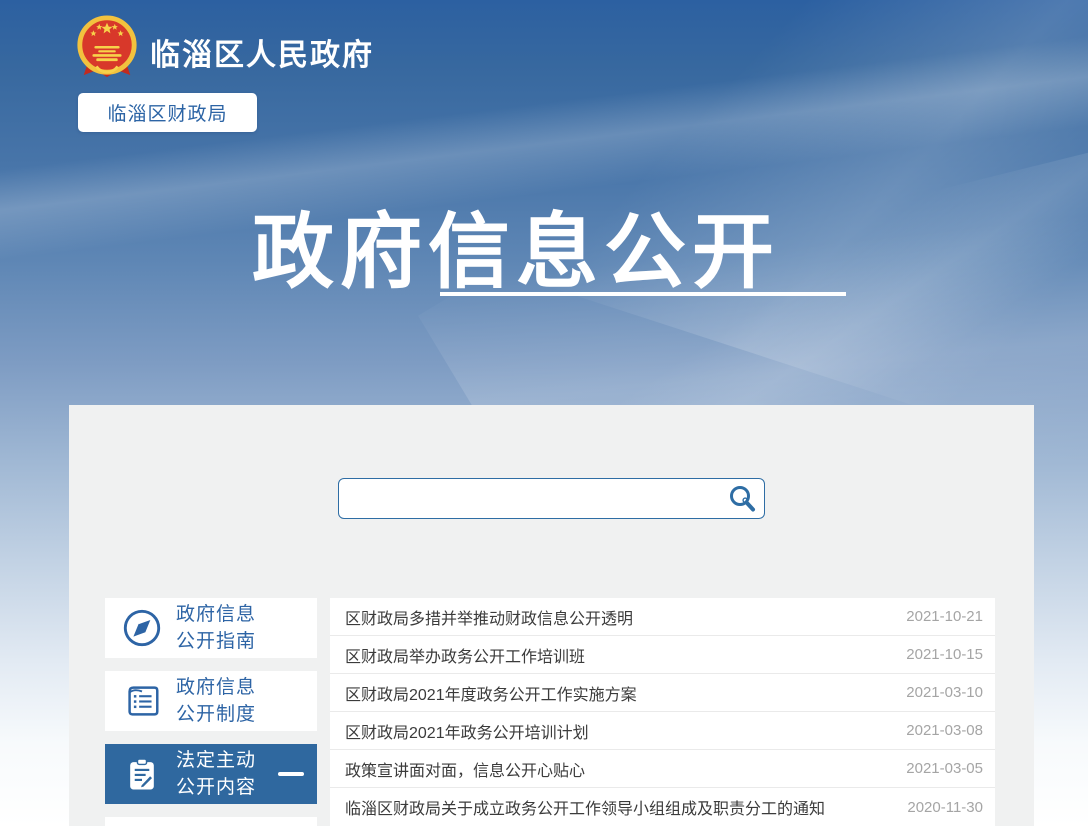 This screenshot has height=826, width=1088. I want to click on search-box, so click(551, 498).